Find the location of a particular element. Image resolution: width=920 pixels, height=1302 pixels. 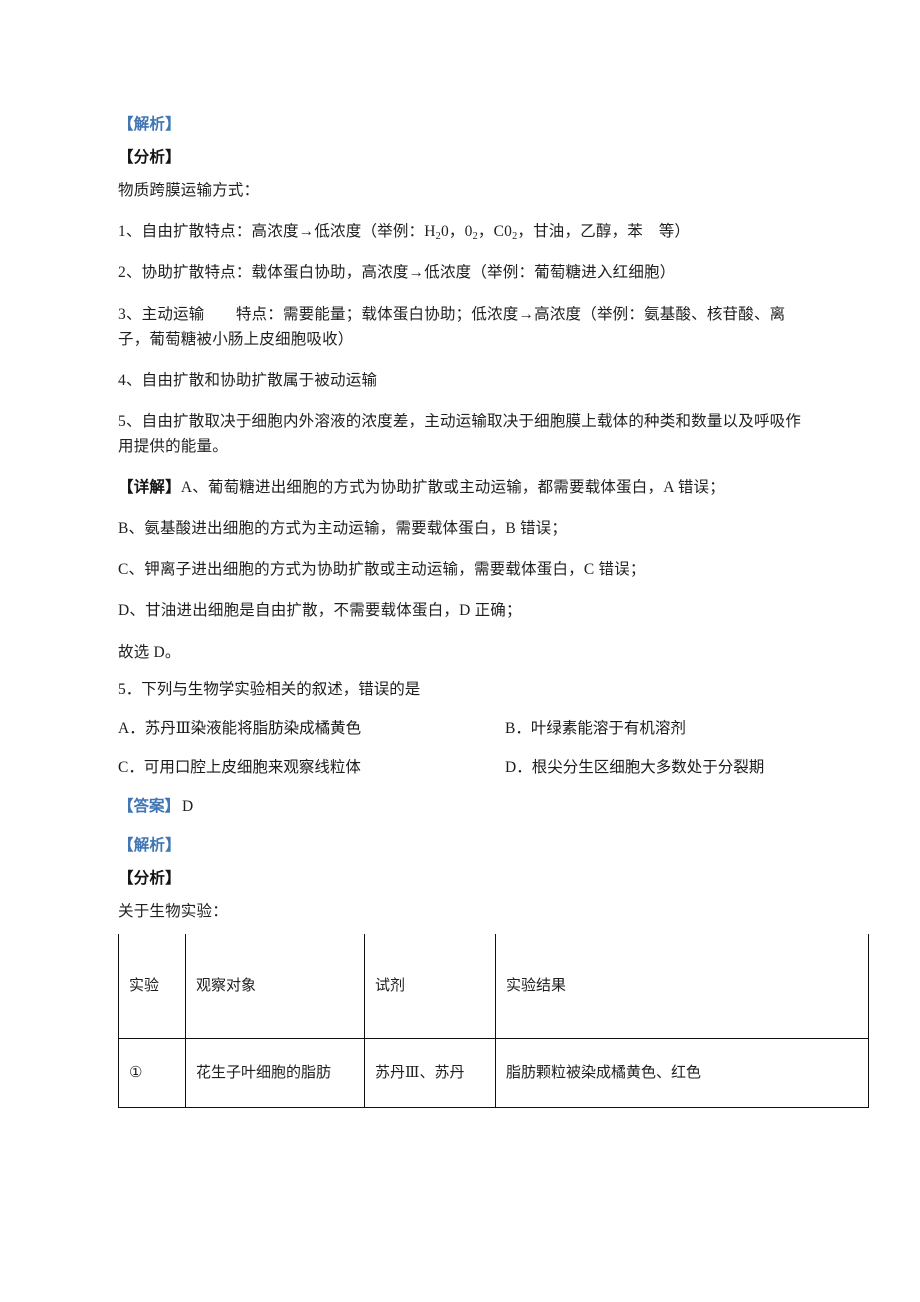

transport-topic-heading: 物质跨膜运输方式： is located at coordinates (189, 191).